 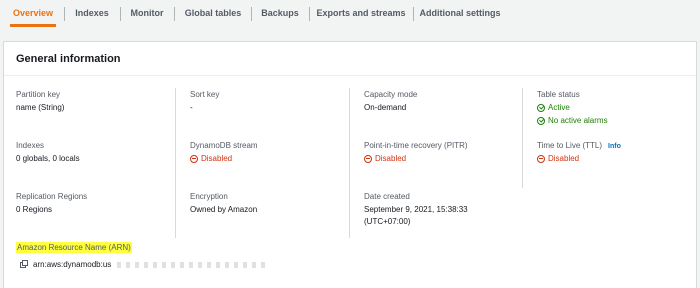 I want to click on encryption-value: Owned by Amazon, so click(x=224, y=209).